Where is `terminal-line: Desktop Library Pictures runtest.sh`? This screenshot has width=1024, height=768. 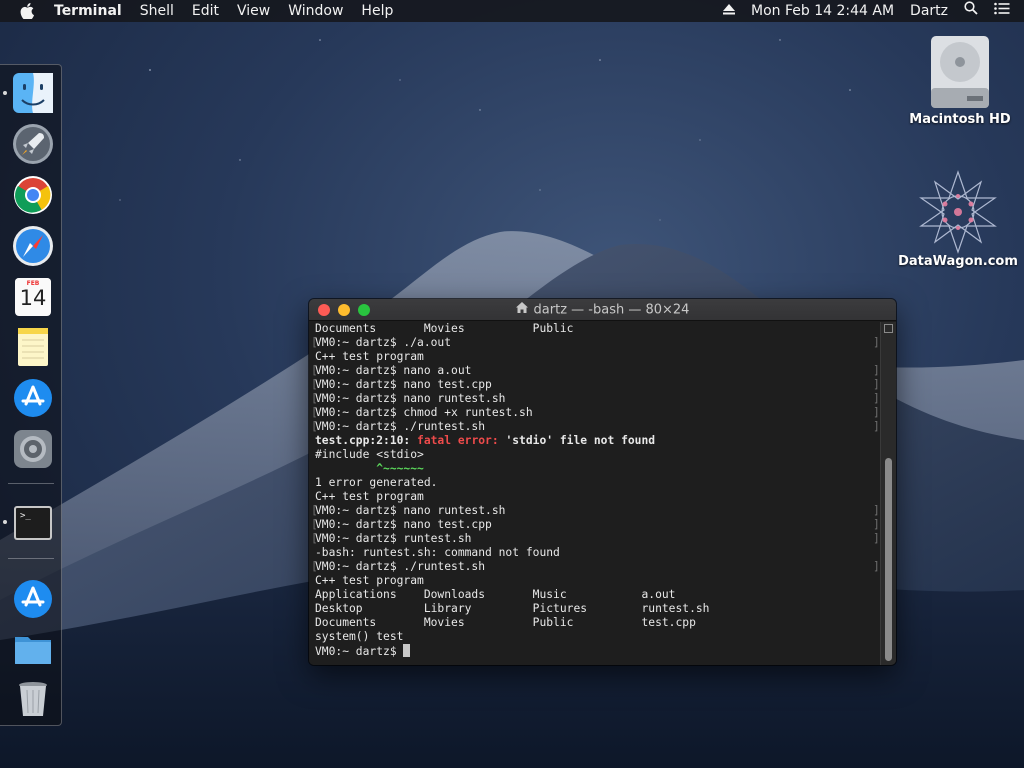
terminal-line: Desktop Library Pictures runtest.sh is located at coordinates (512, 608).